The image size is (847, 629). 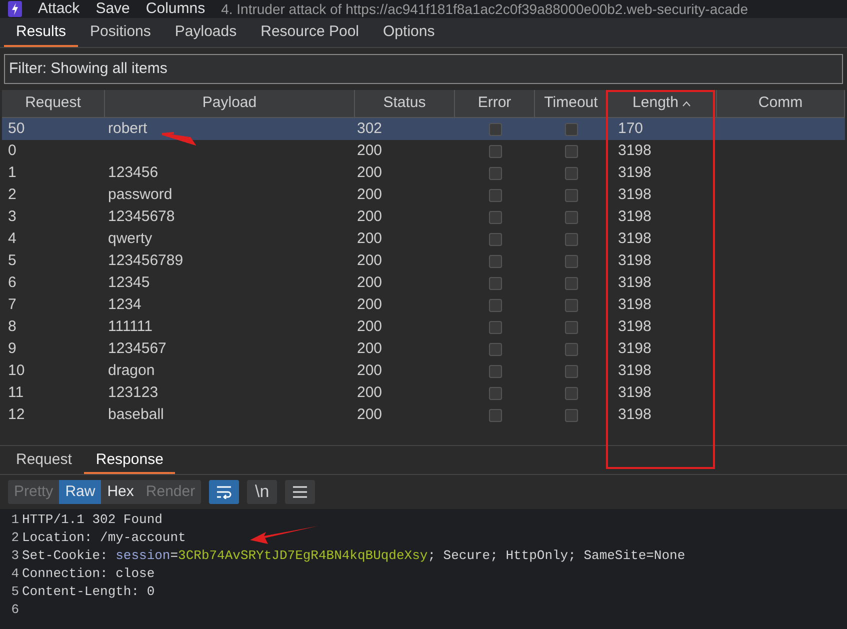 What do you see at coordinates (409, 33) in the screenshot?
I see `tab: Options` at bounding box center [409, 33].